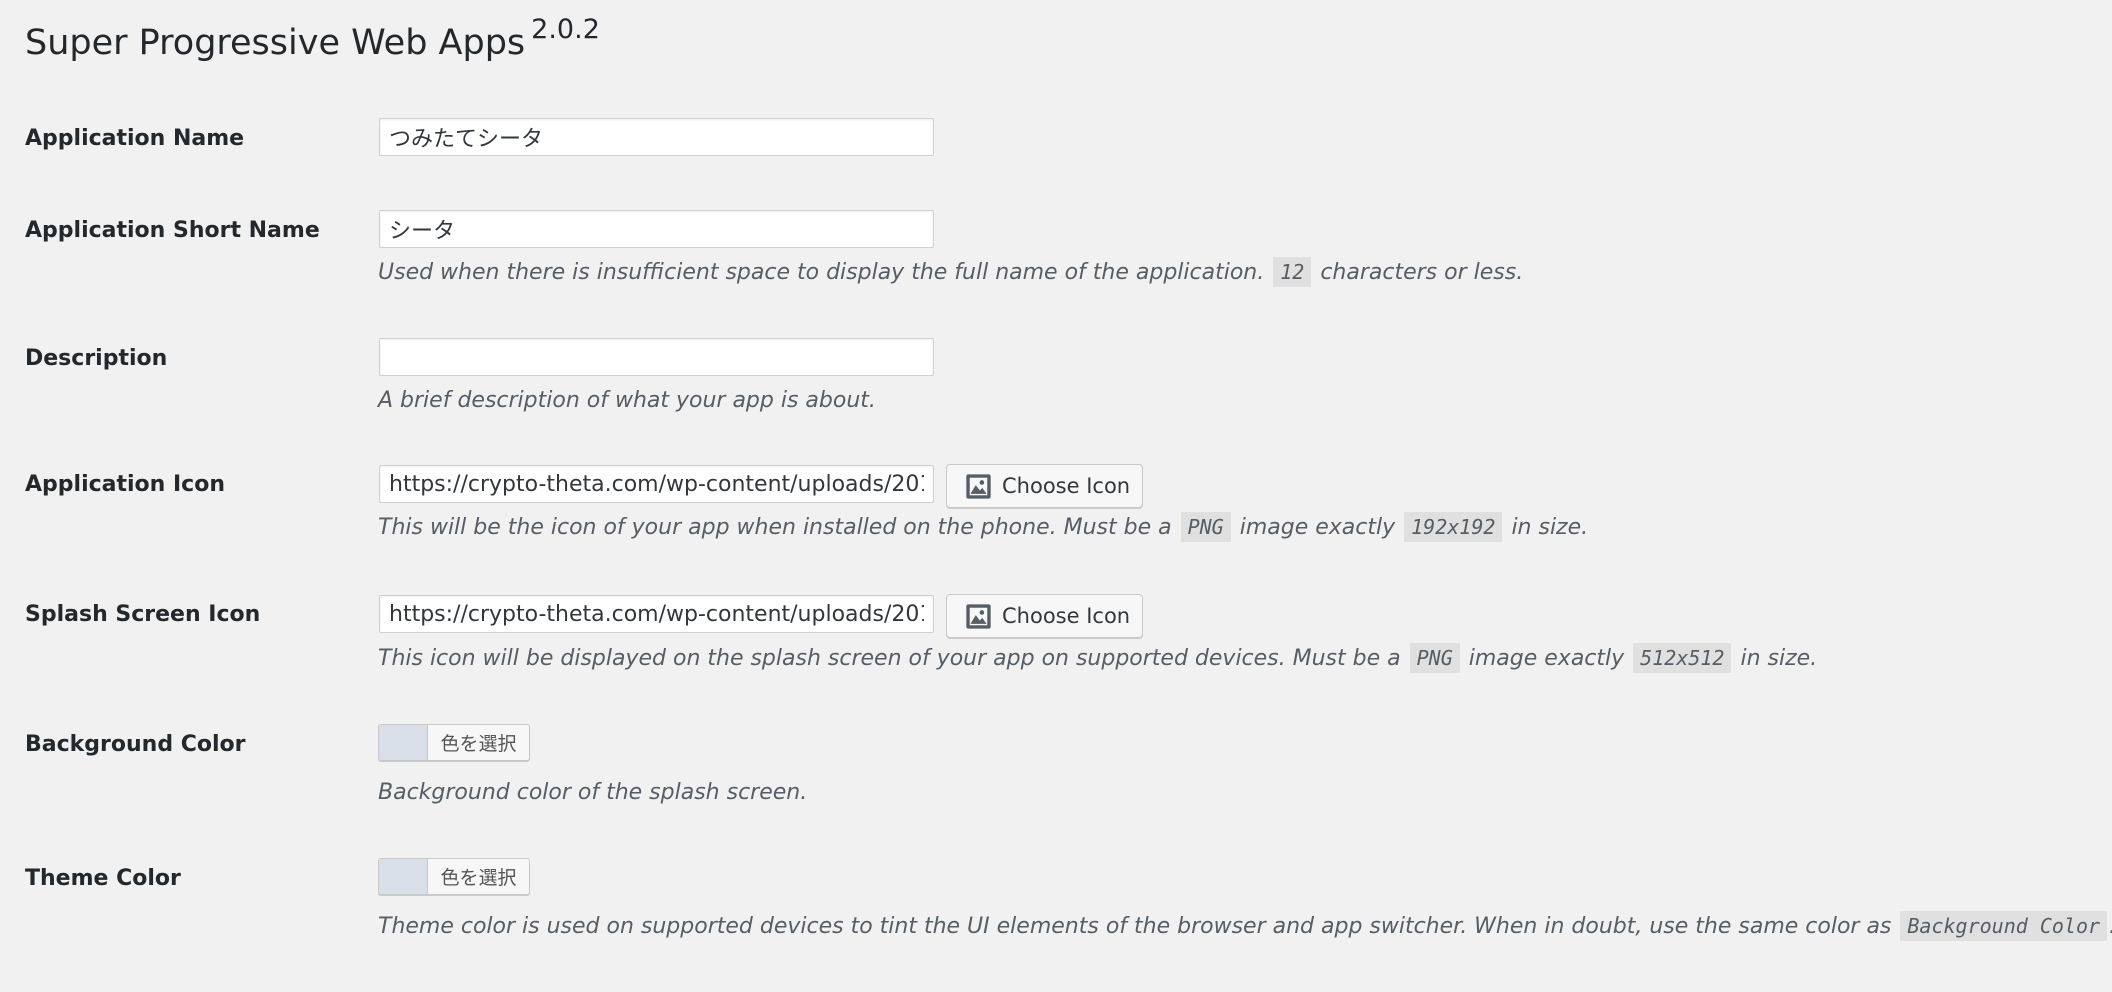 The height and width of the screenshot is (992, 2112). I want to click on theme-color-picker-button: 色を選択, so click(454, 876).